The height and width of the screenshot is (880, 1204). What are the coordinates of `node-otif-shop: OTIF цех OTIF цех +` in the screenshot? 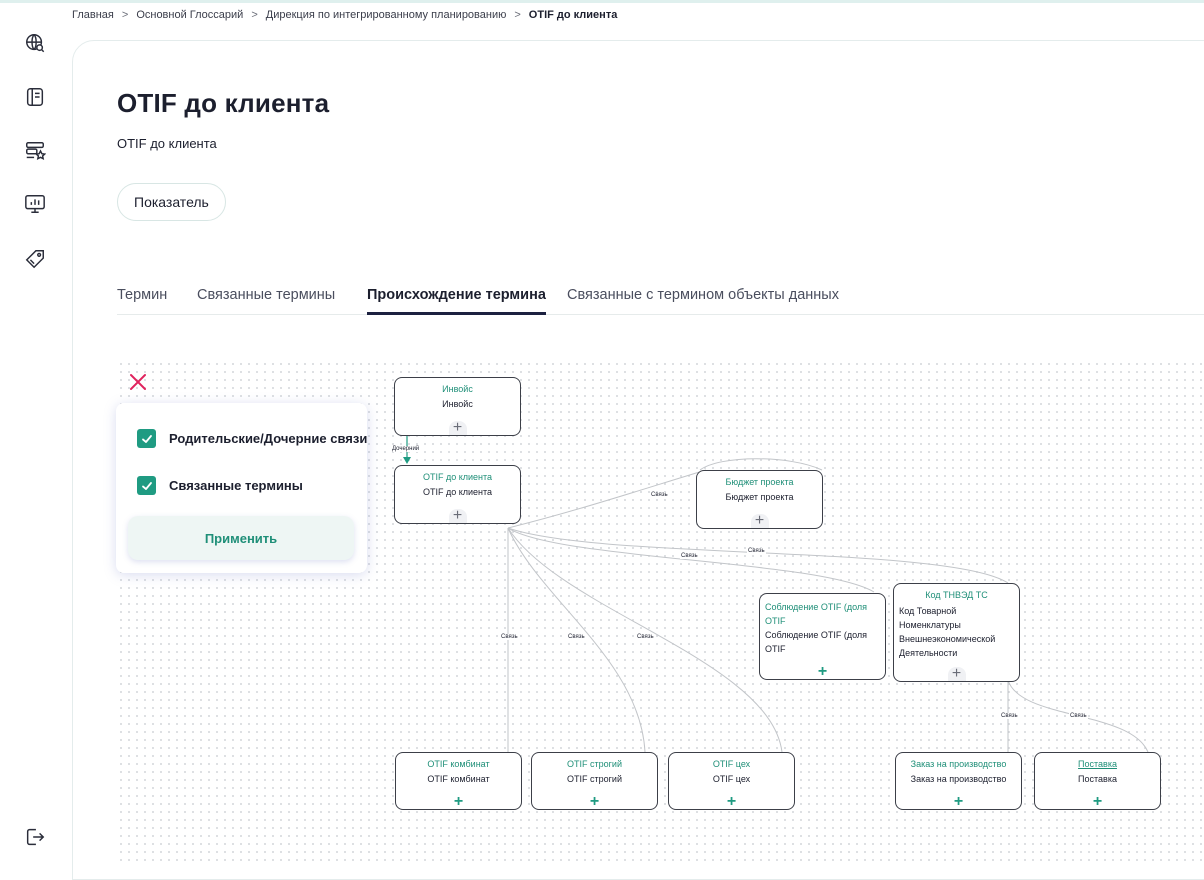 It's located at (731, 781).